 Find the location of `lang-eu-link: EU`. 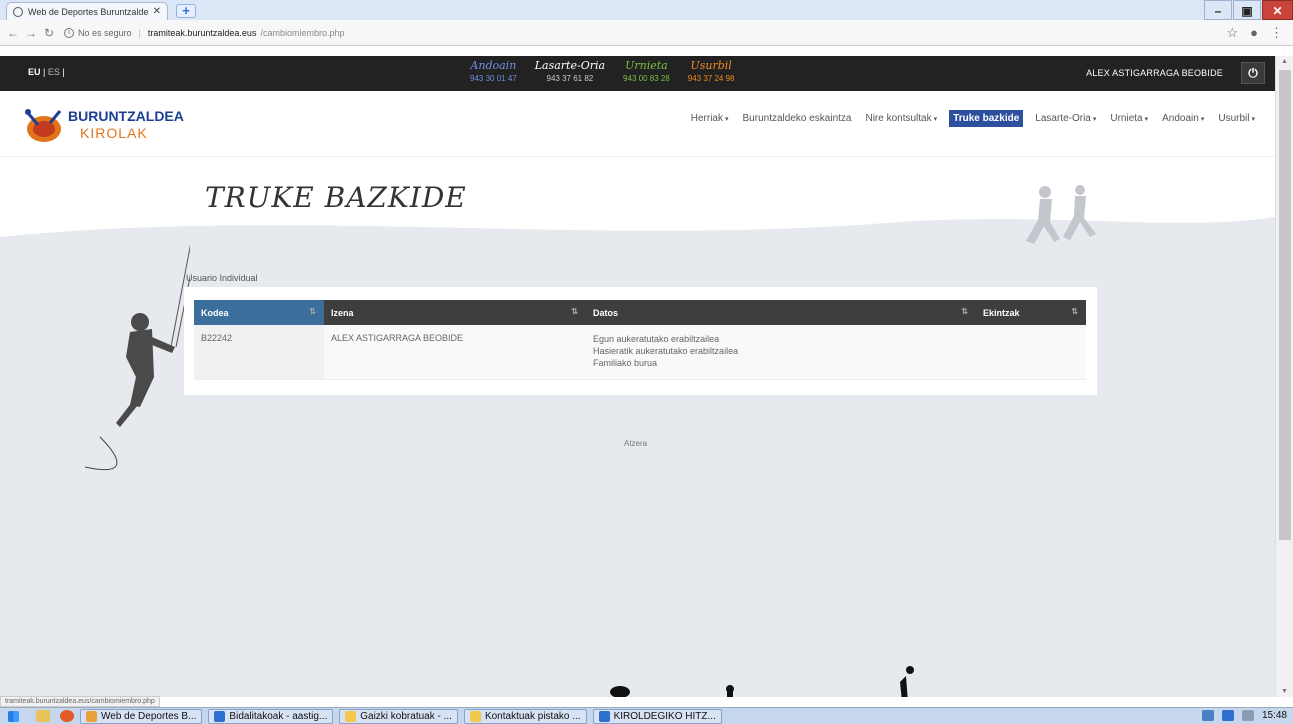

lang-eu-link: EU is located at coordinates (34, 72).